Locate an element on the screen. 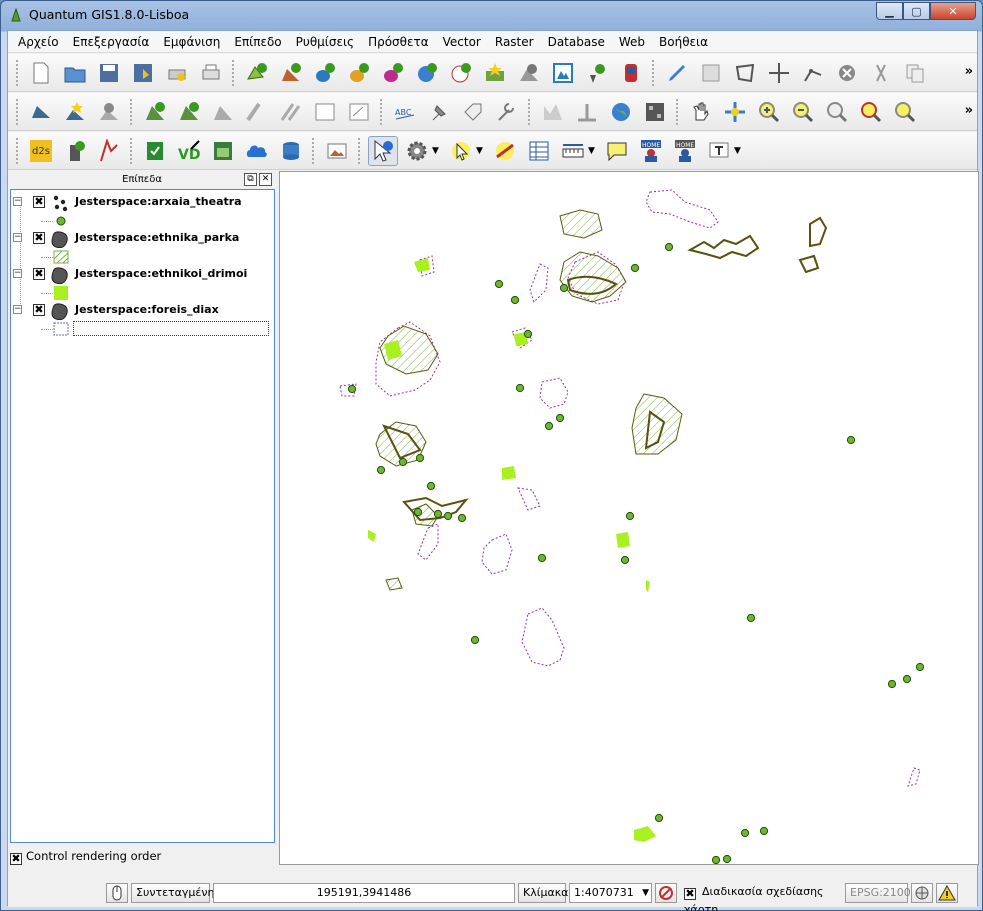  close-panel-button: ✕ is located at coordinates (265, 179).